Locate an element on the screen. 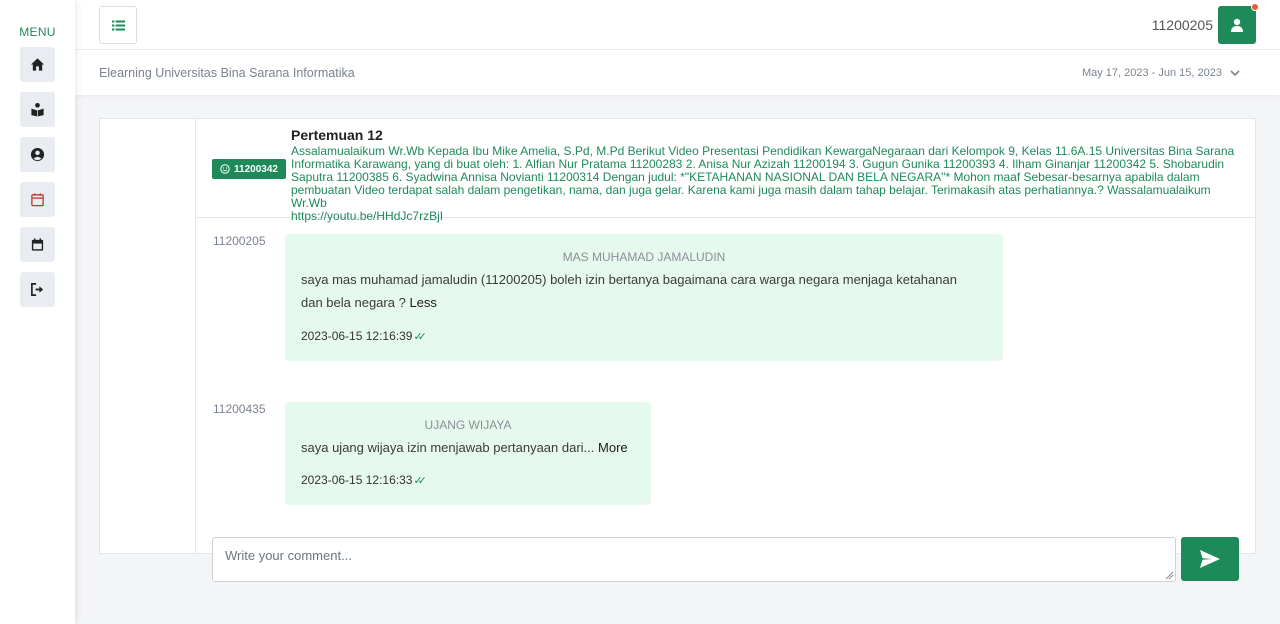 This screenshot has width=1280, height=624. post-author-badge: 11200342 is located at coordinates (249, 169).